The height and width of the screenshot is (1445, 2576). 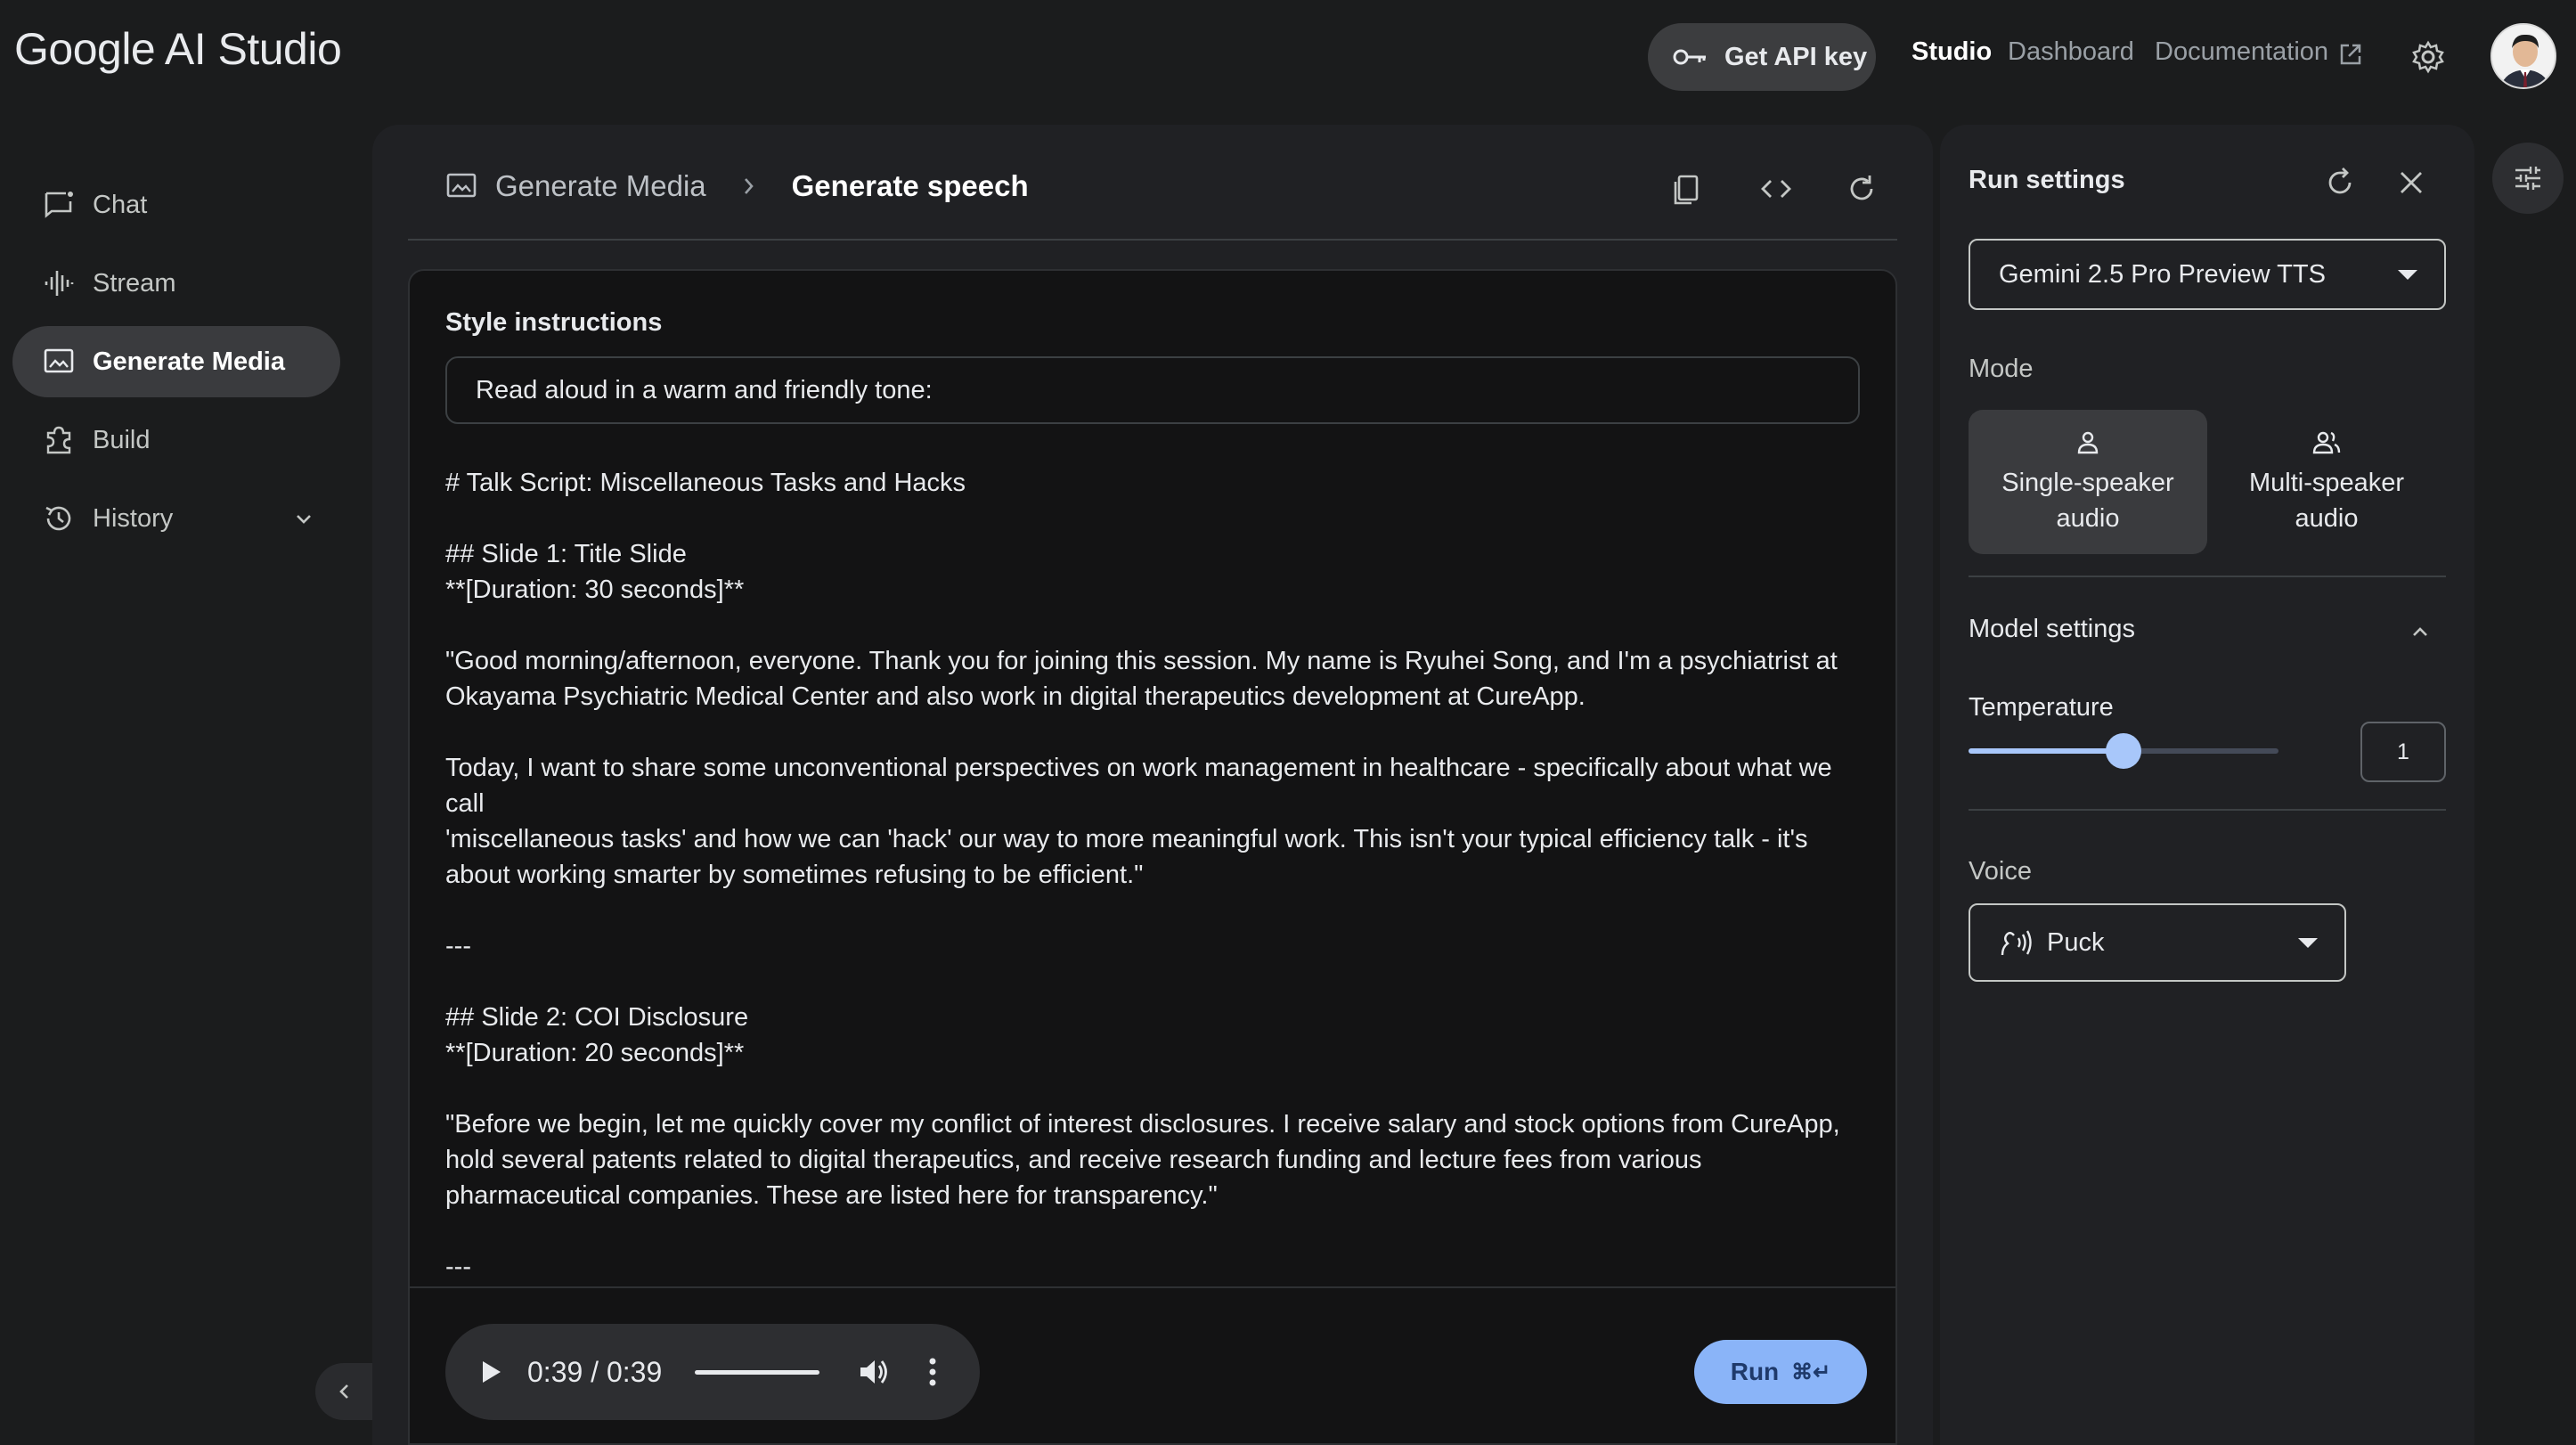 I want to click on mode-label: Mode, so click(x=2002, y=369).